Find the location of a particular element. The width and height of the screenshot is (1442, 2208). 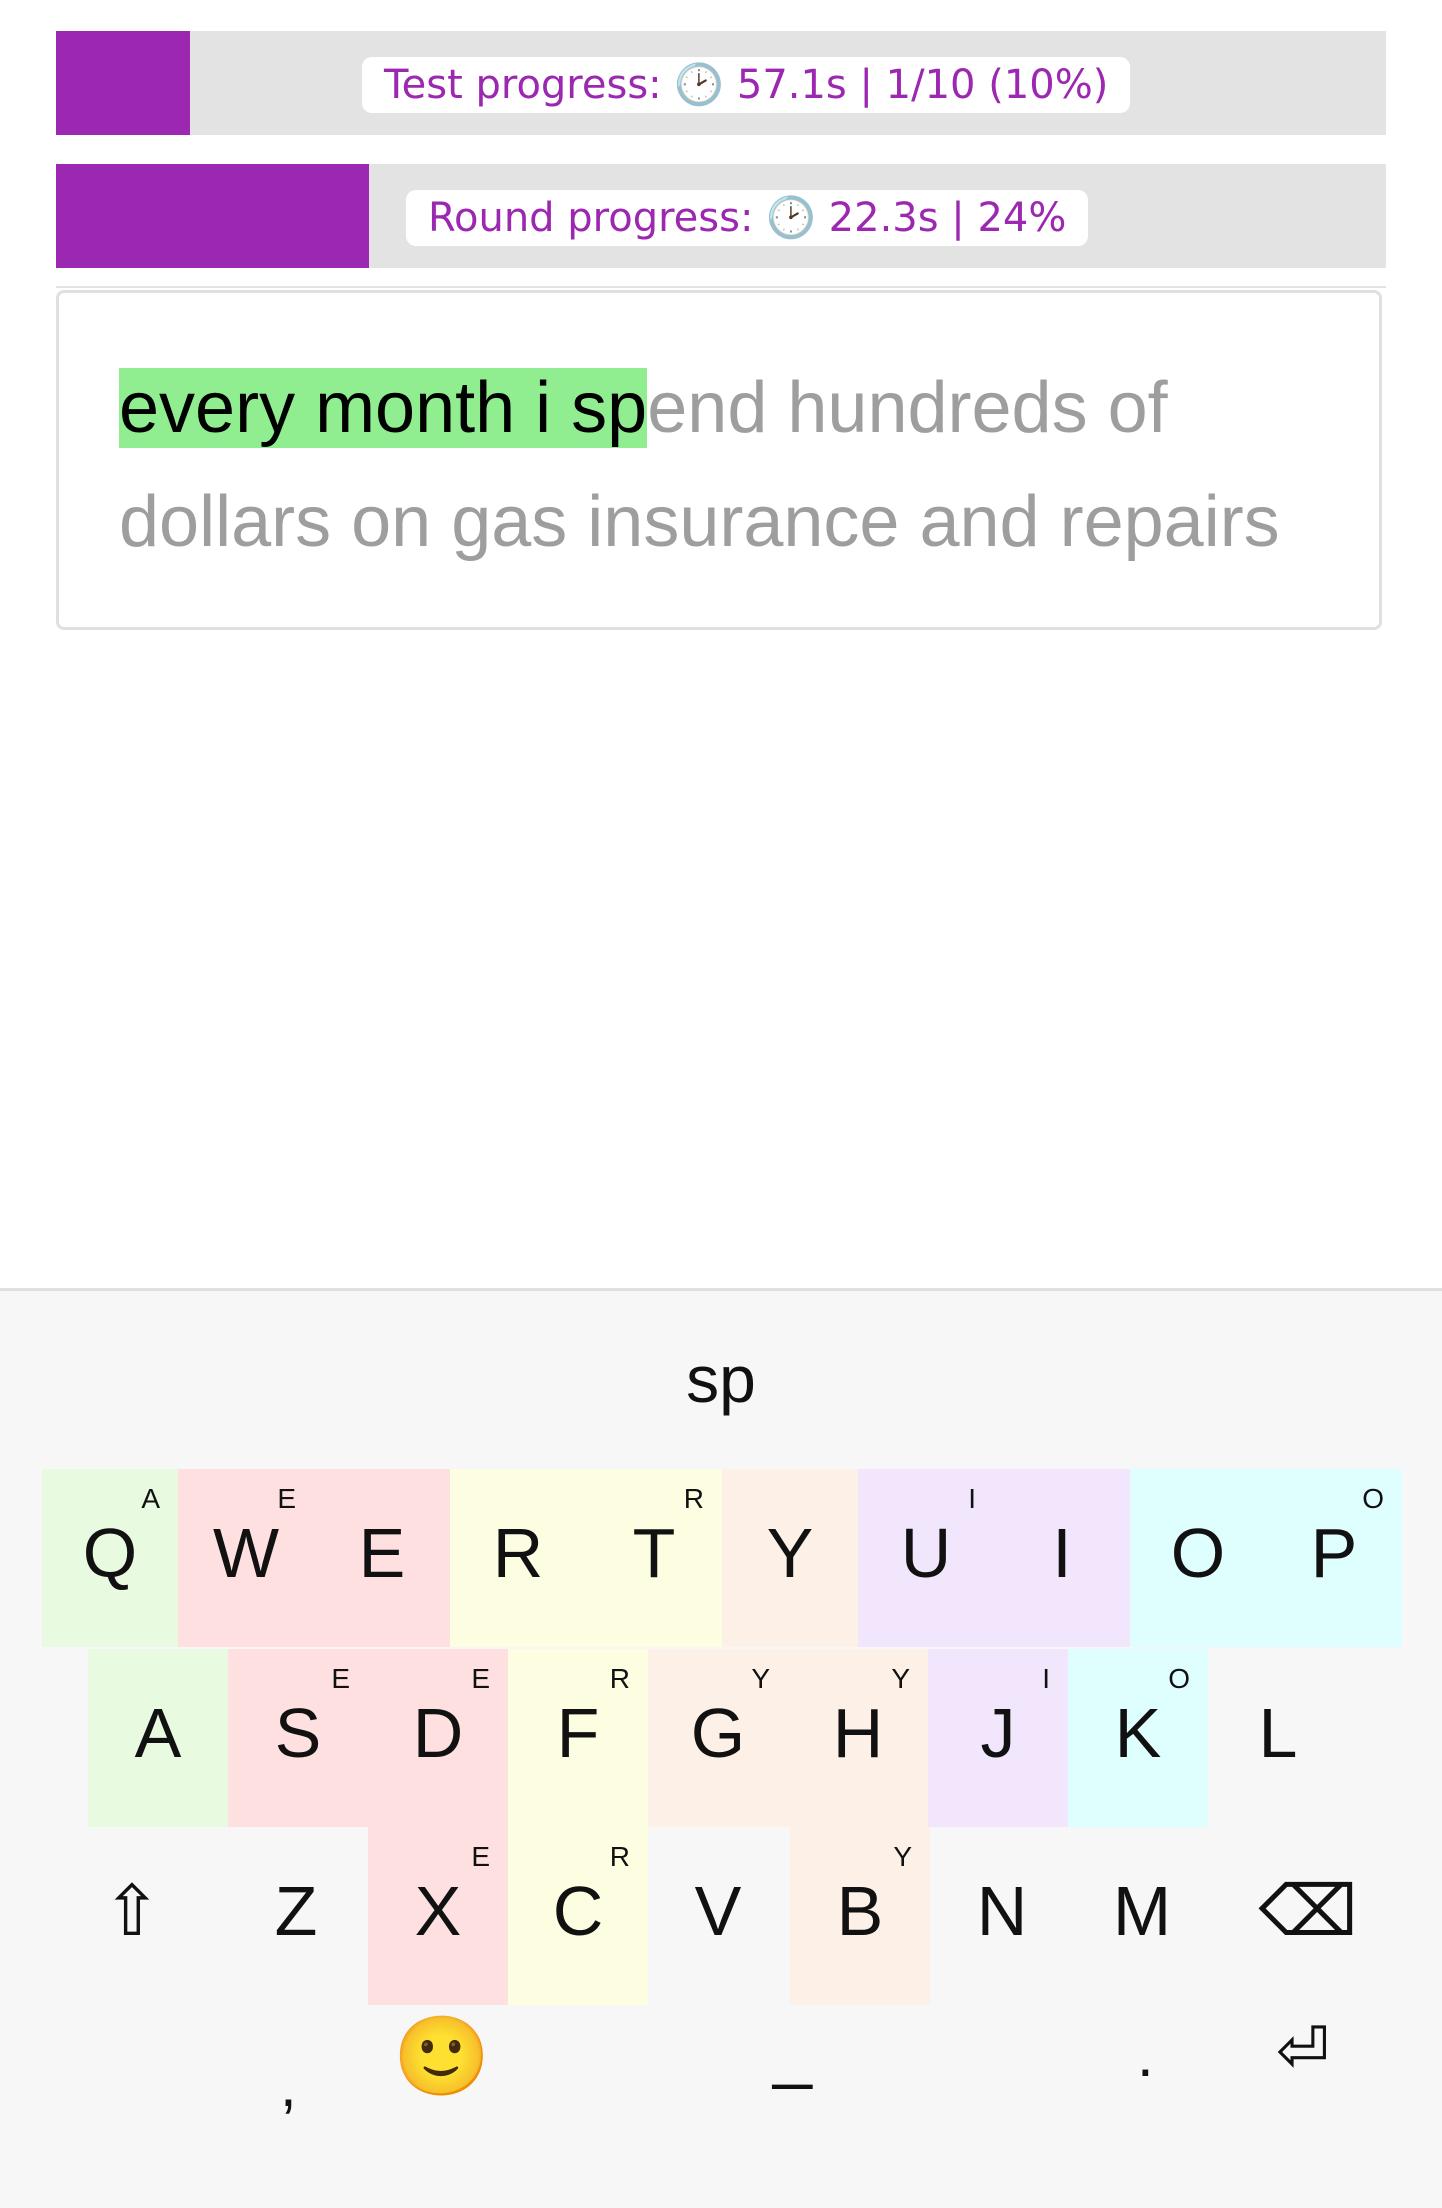

key-w: WE is located at coordinates (246, 1558).